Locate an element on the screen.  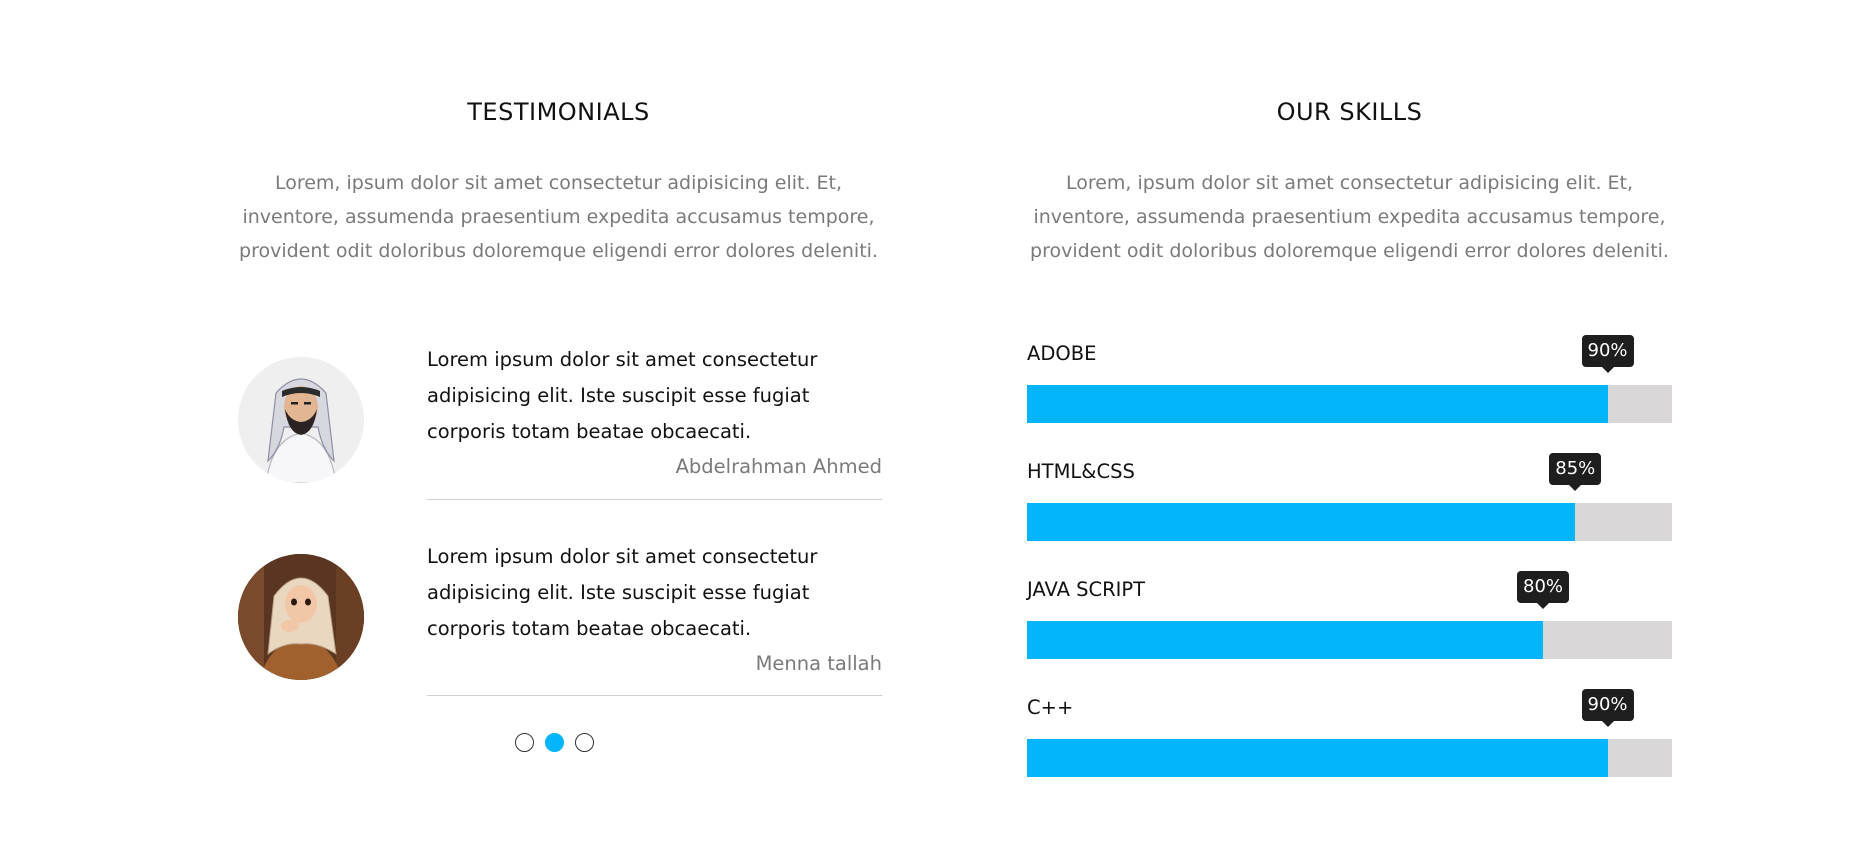
skill-name: C++ is located at coordinates (1050, 707).